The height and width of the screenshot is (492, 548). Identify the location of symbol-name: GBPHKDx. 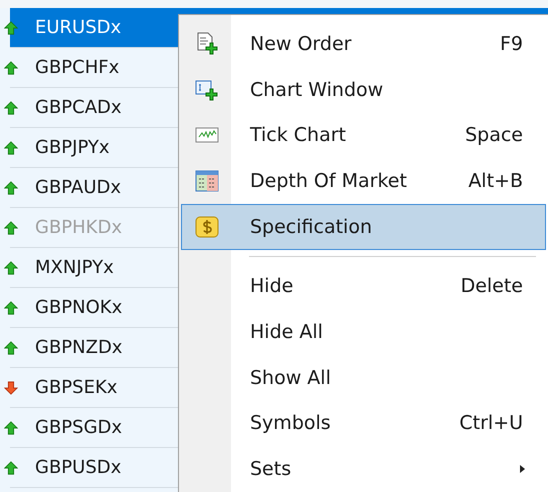
(78, 227).